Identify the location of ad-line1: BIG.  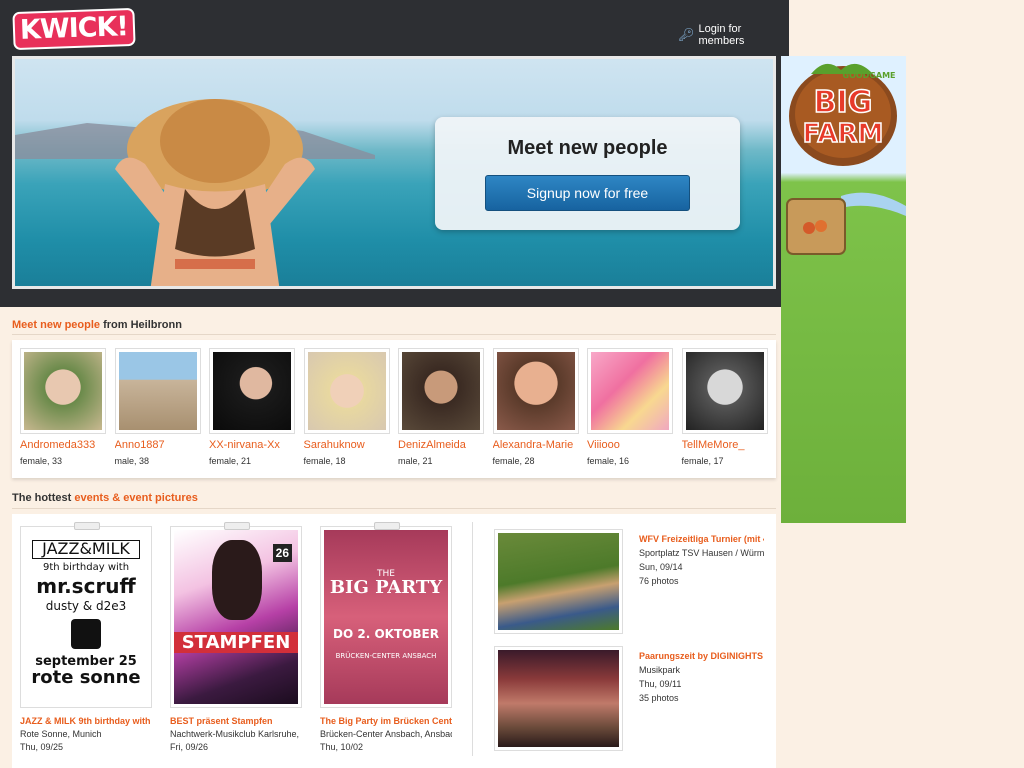
(843, 102).